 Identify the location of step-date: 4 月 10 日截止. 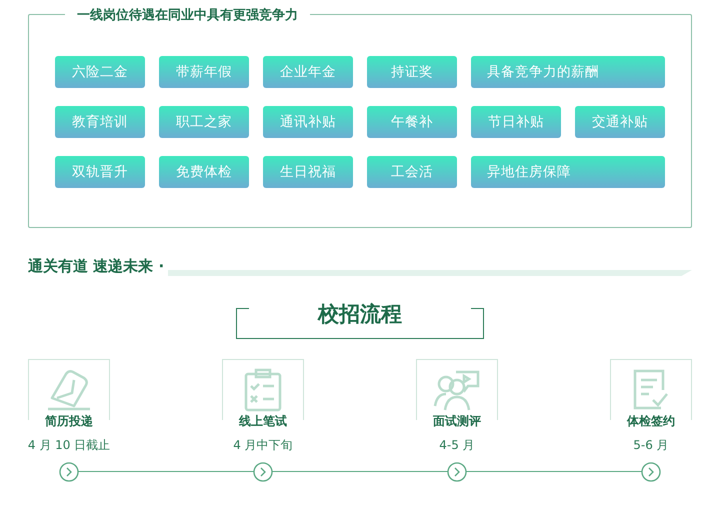
(69, 445).